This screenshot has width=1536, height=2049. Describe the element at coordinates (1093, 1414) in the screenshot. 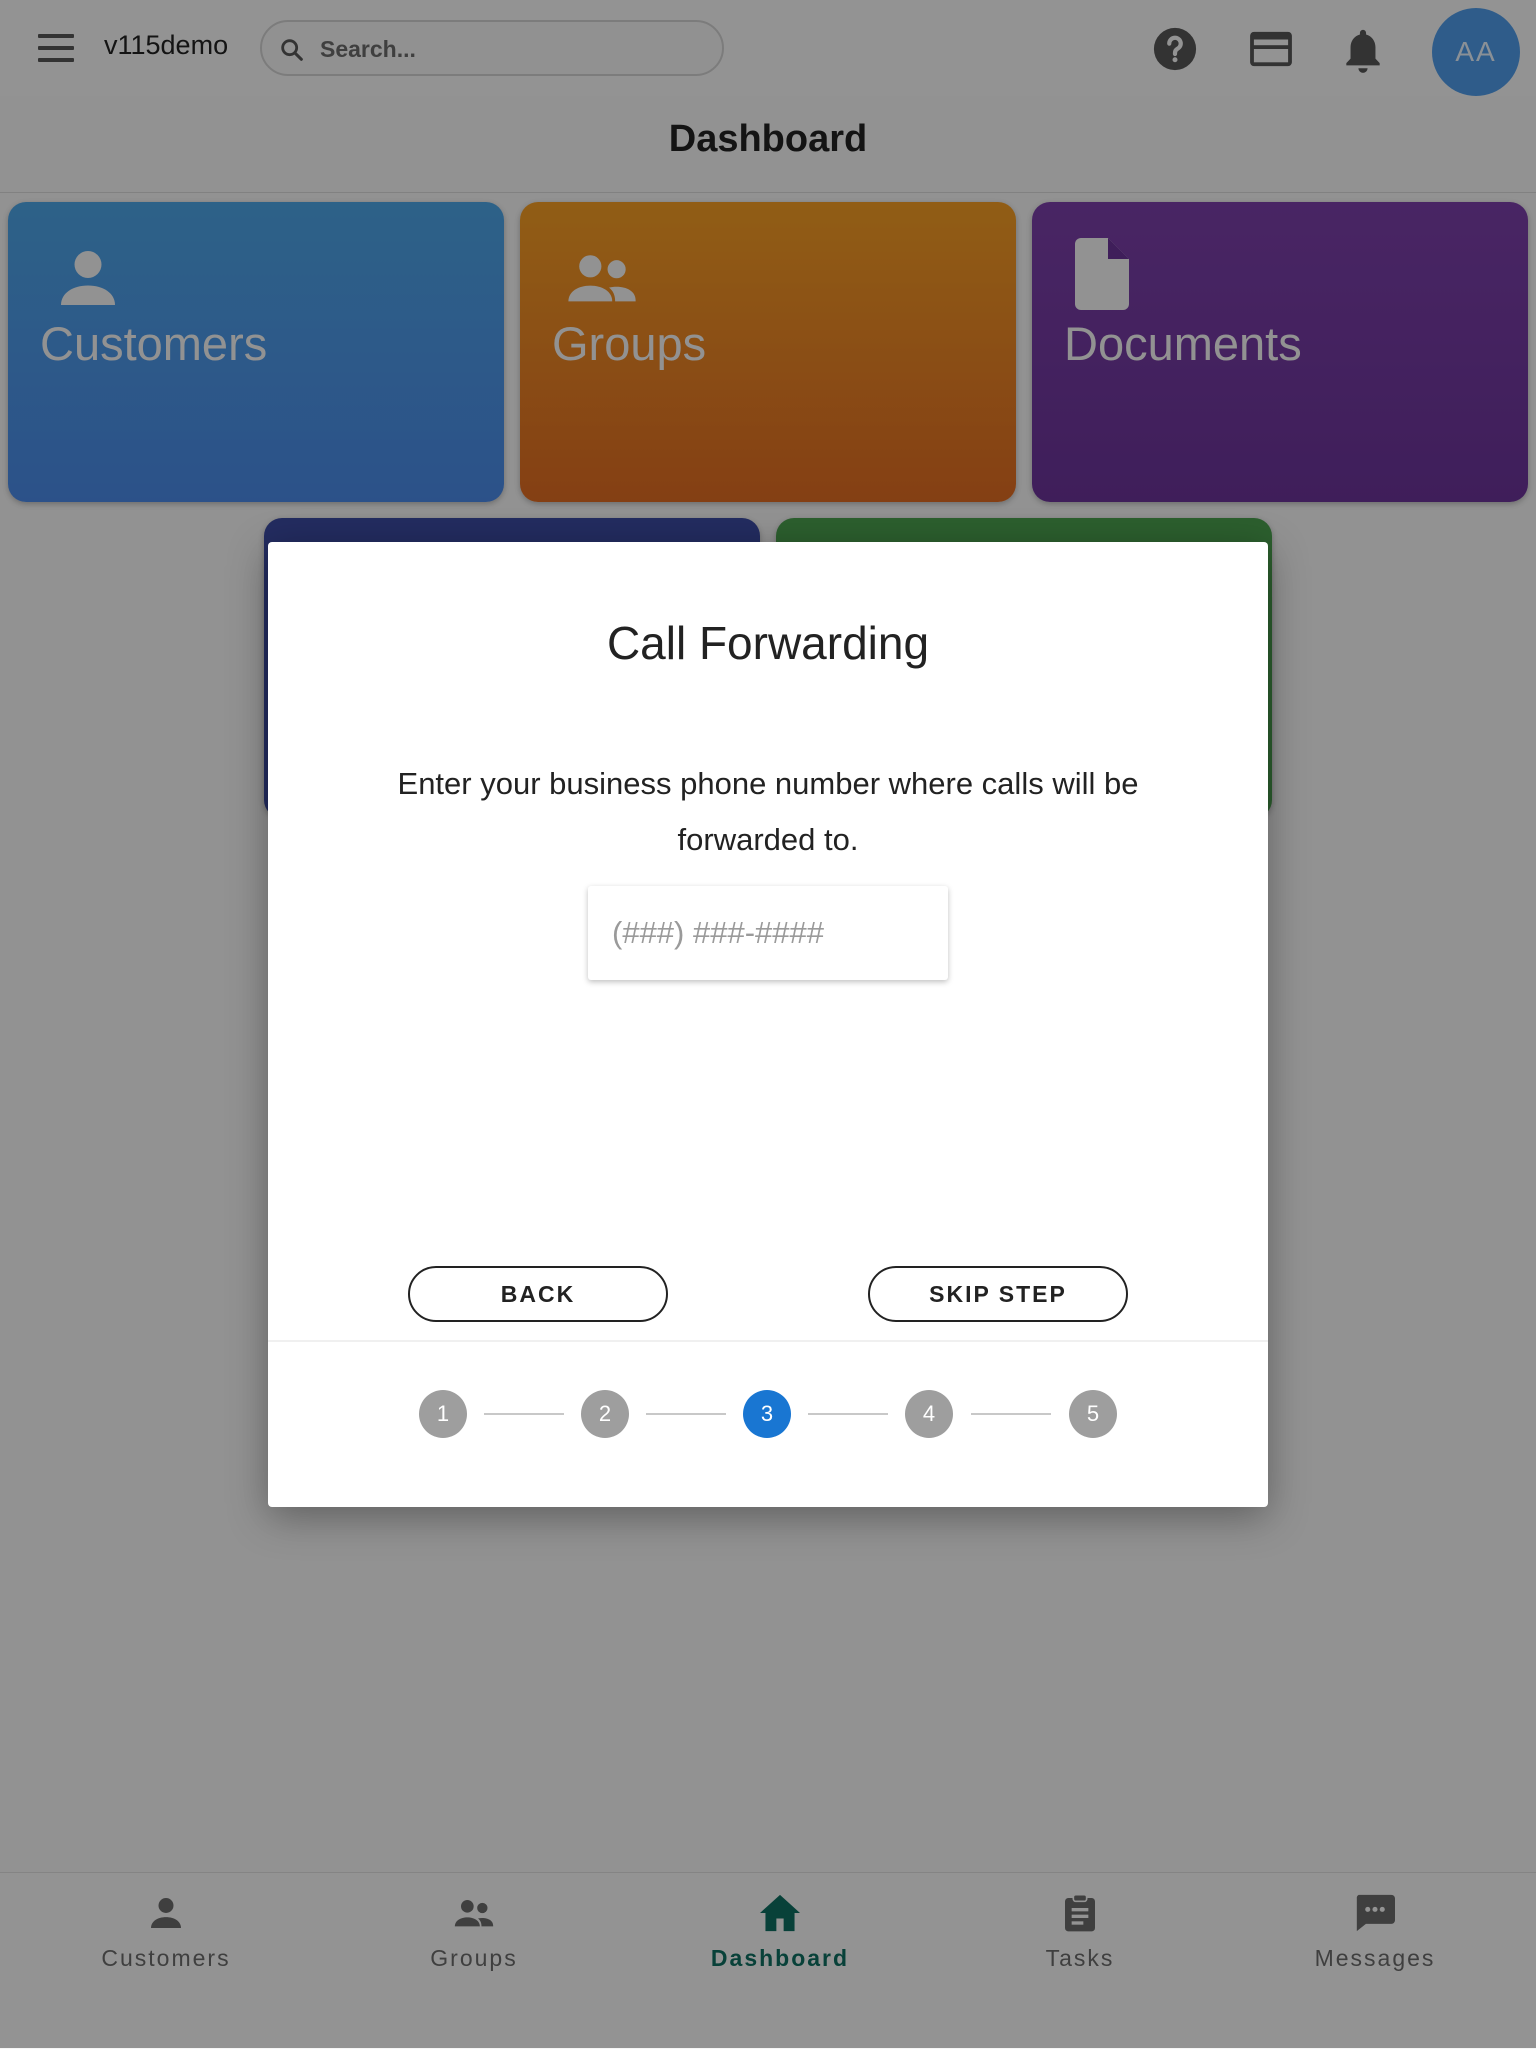

I see `step-5: 5` at that location.